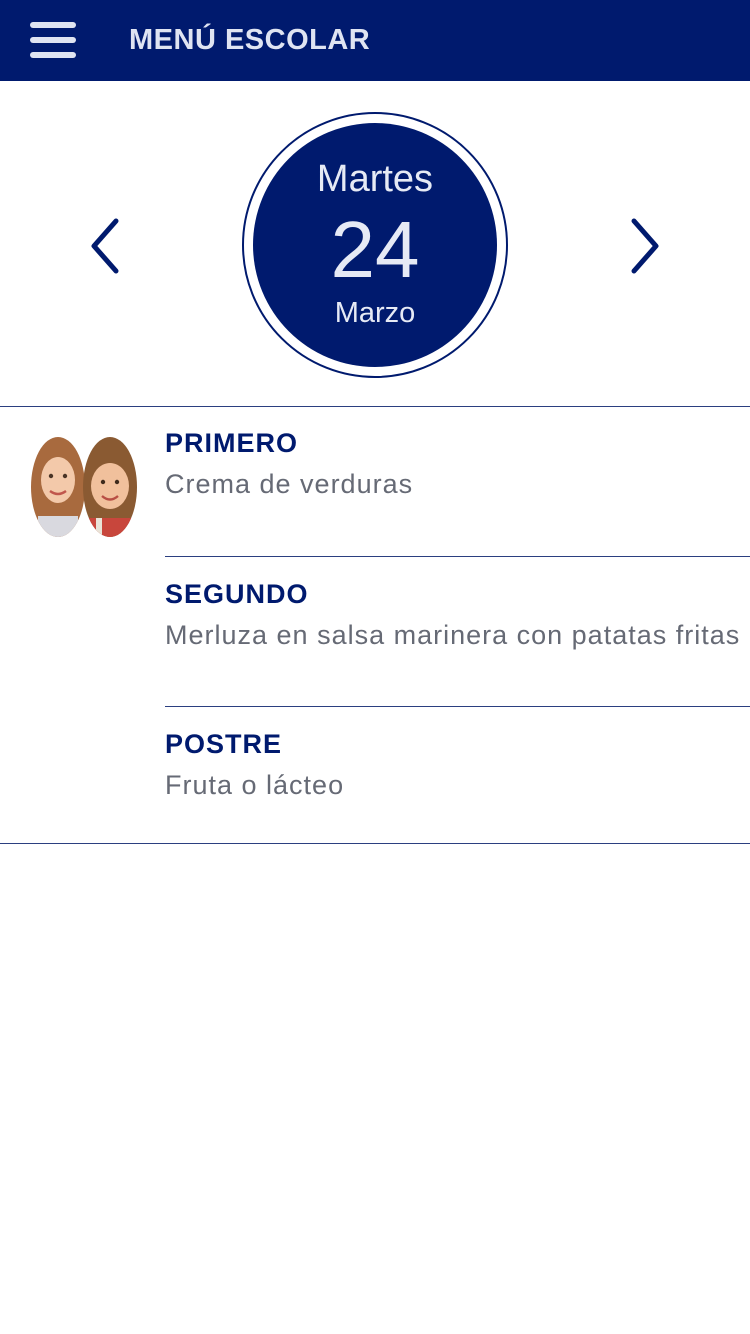 This screenshot has height=1334, width=750. What do you see at coordinates (375, 406) in the screenshot?
I see `section-divider-top` at bounding box center [375, 406].